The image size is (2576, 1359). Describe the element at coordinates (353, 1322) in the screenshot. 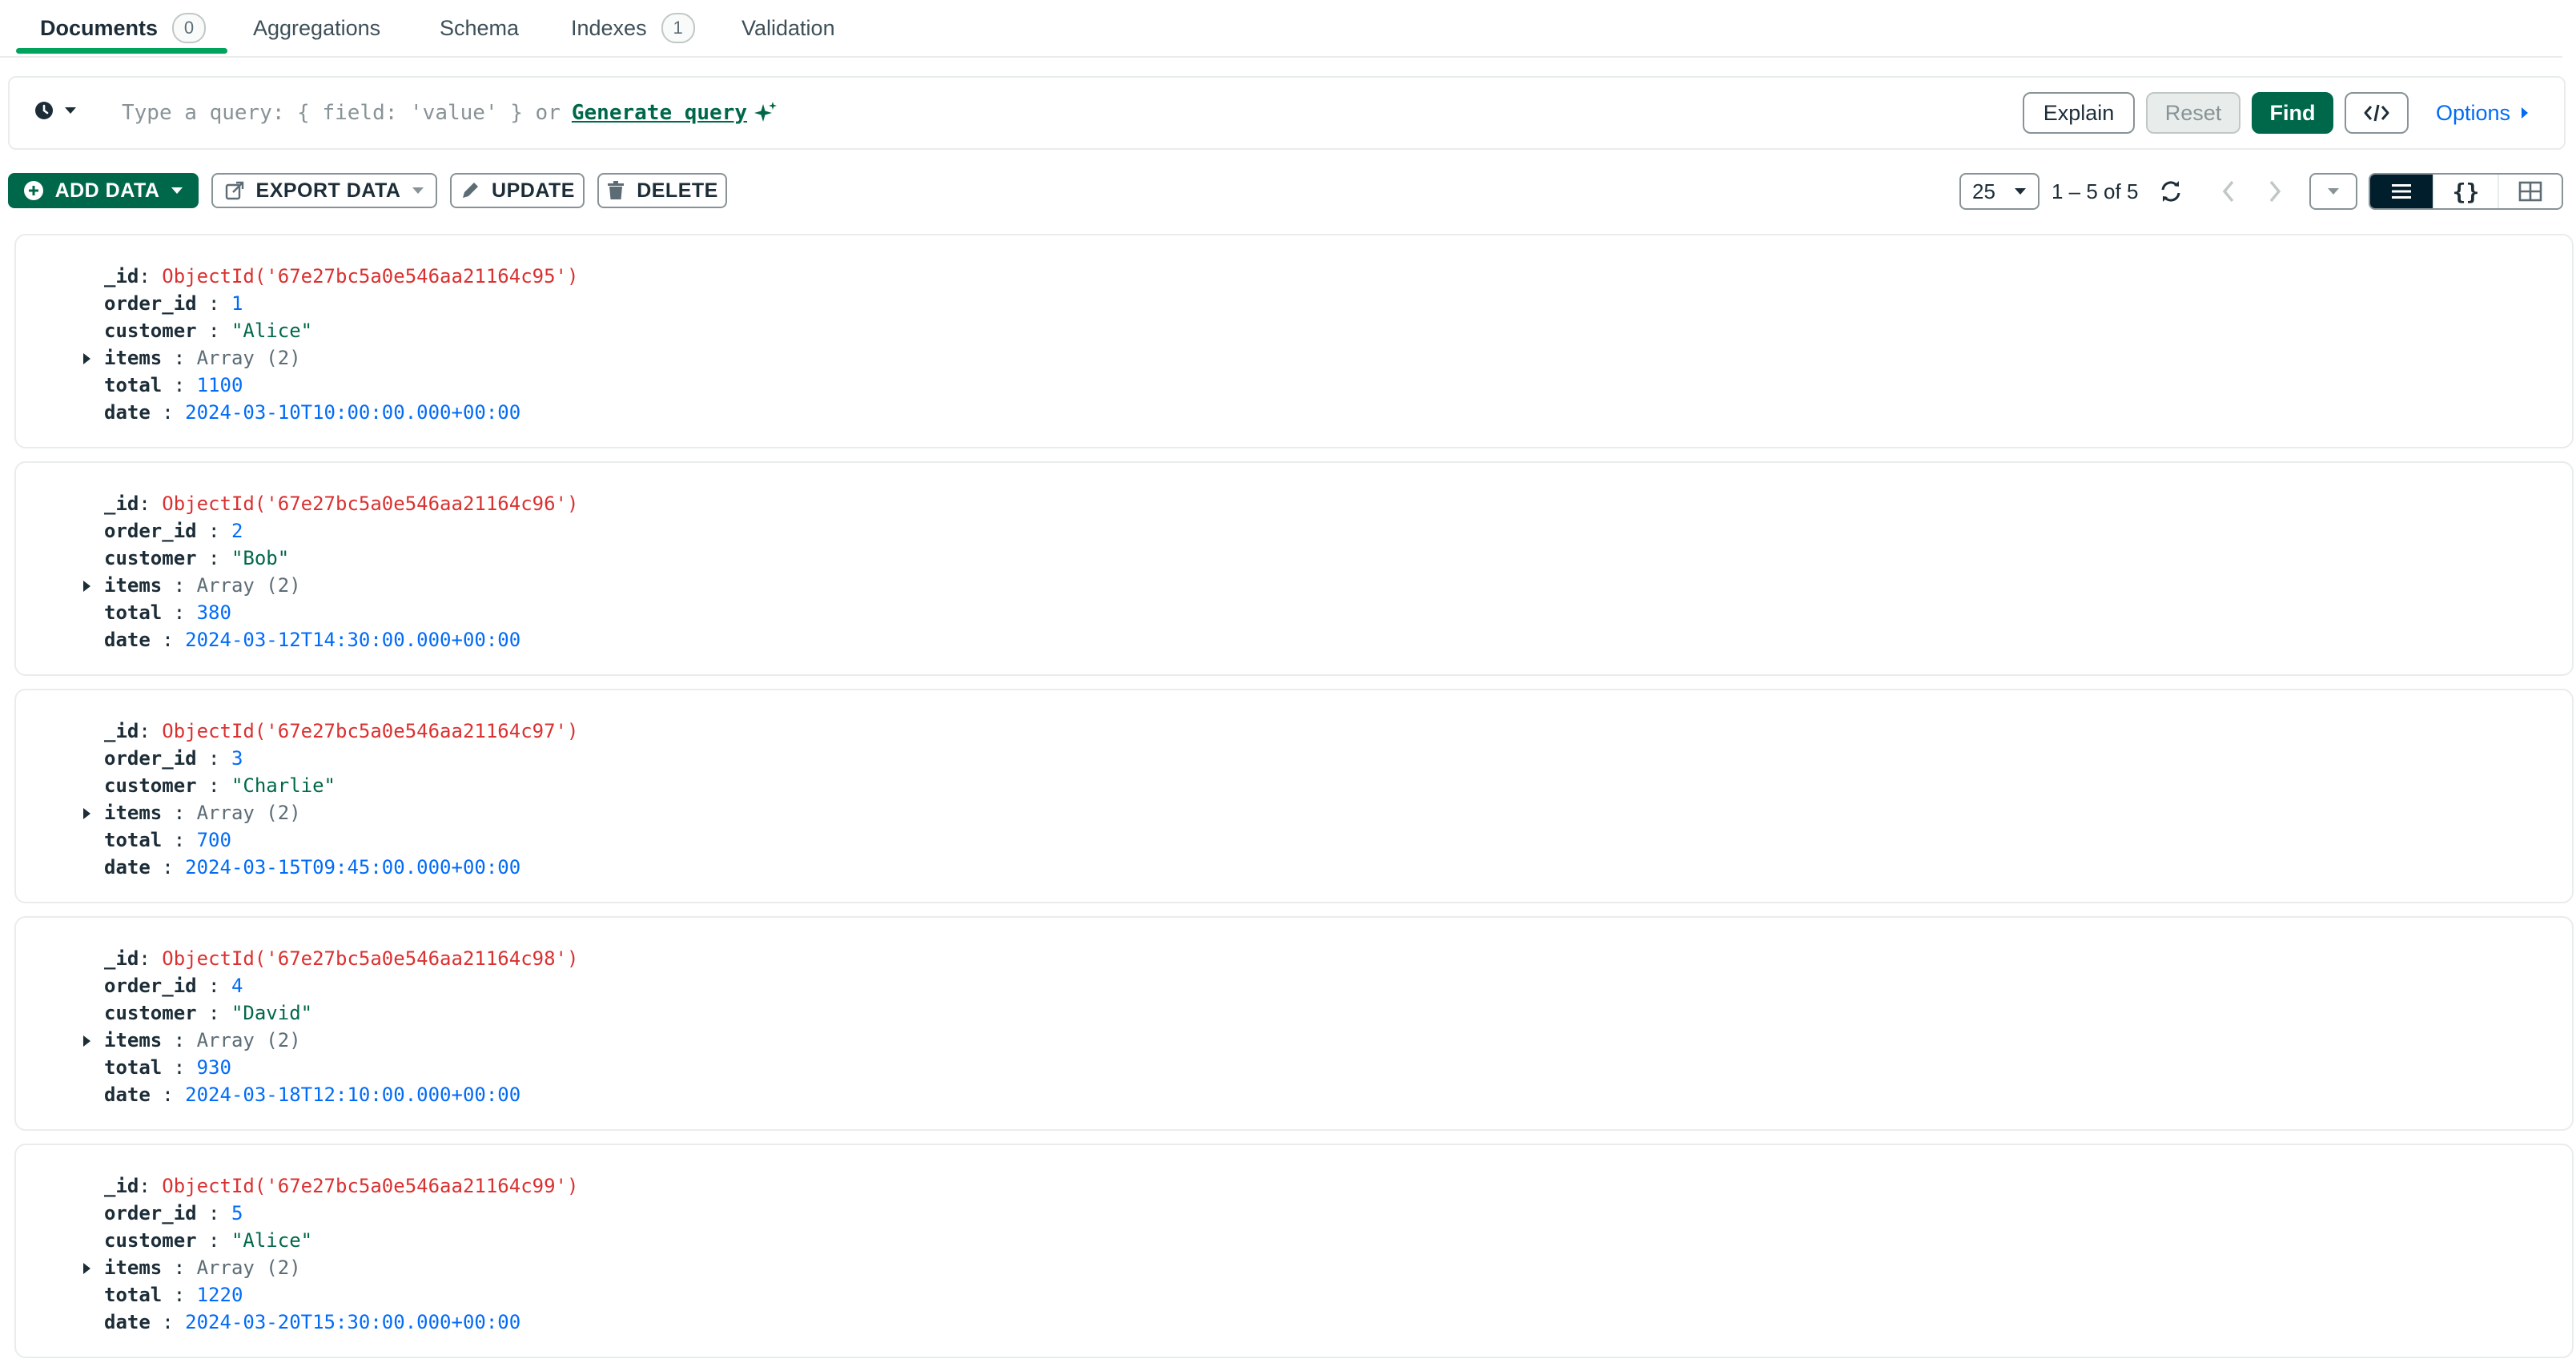

I see `field-value-date: 2024-03-20T15:30:00.000+00:00` at that location.